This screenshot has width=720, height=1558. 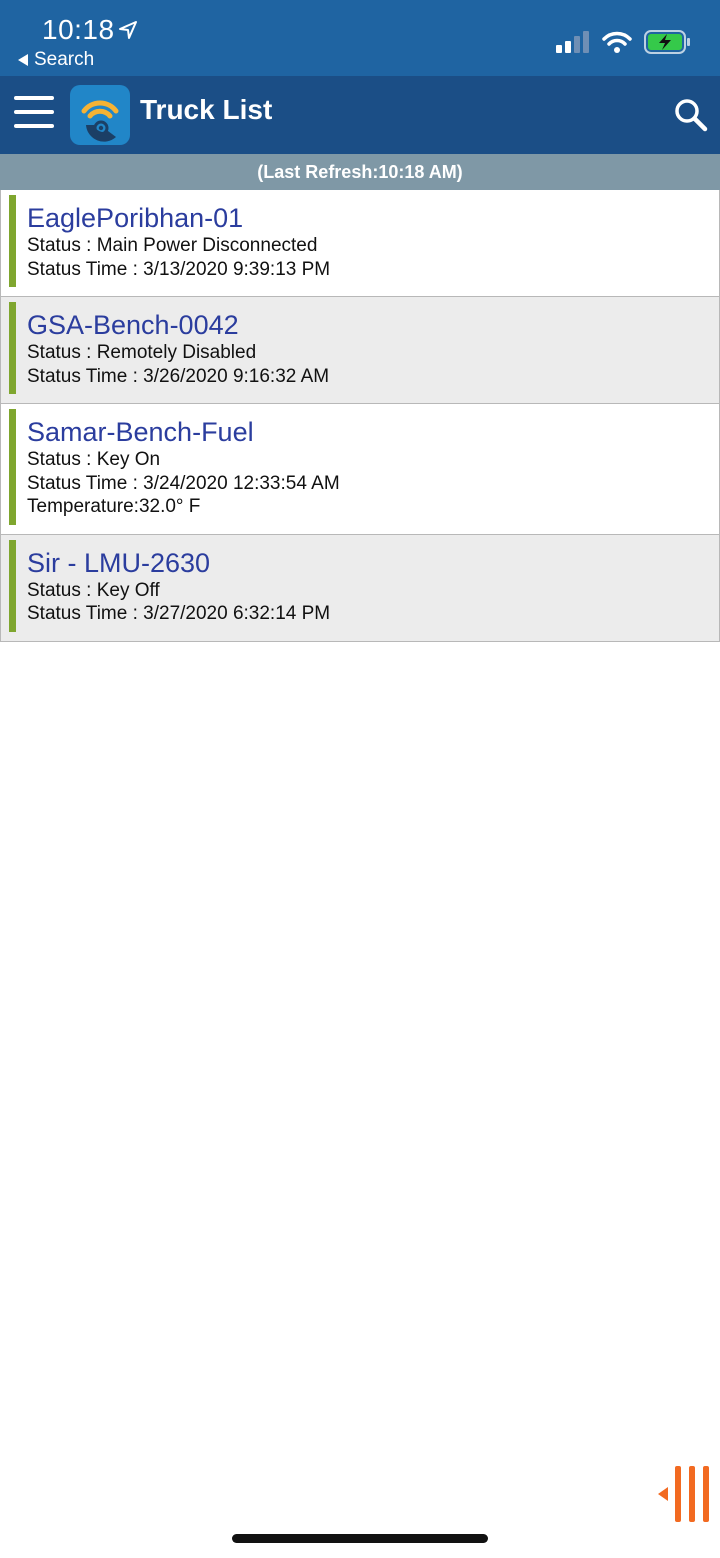 What do you see at coordinates (23, 60) in the screenshot?
I see `back-arrow-icon` at bounding box center [23, 60].